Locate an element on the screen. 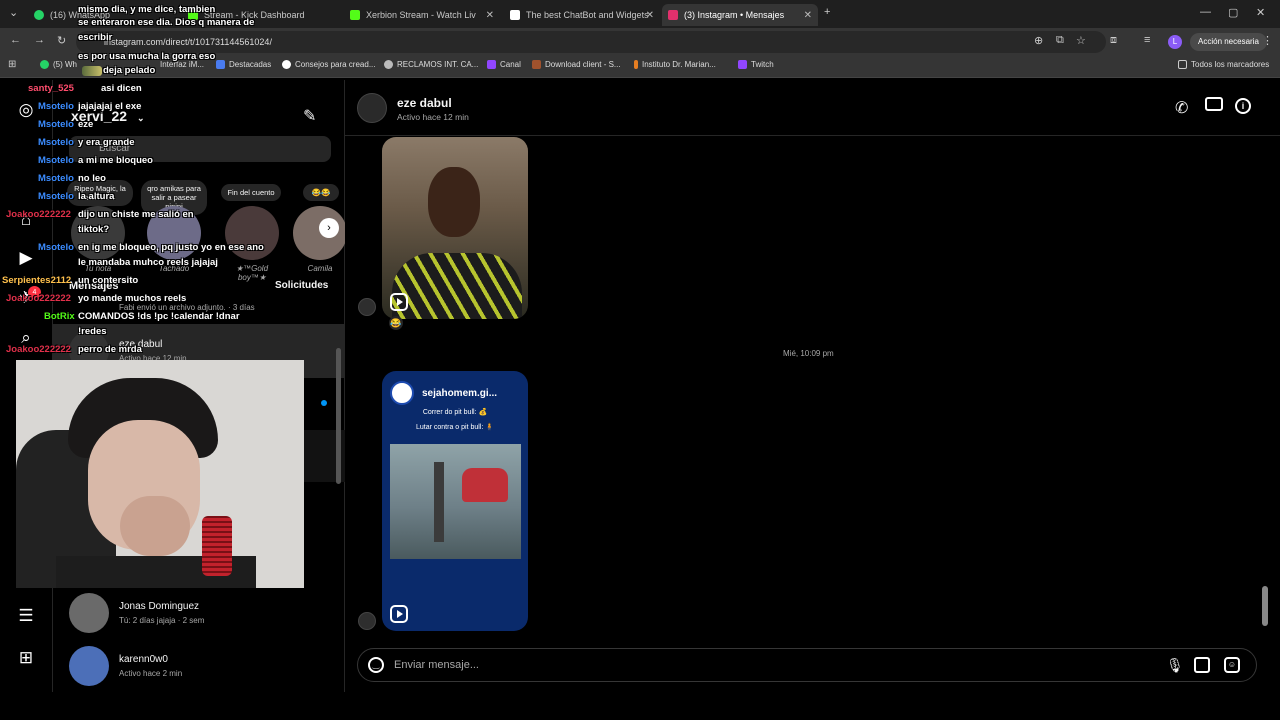 The width and height of the screenshot is (1280, 720). reels-icon: ▶ is located at coordinates (26, 258).